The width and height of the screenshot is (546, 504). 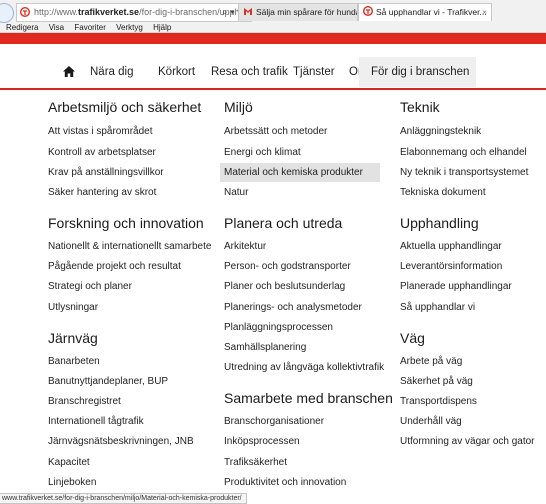 I want to click on menu-item: Verktyg, so click(x=129, y=27).